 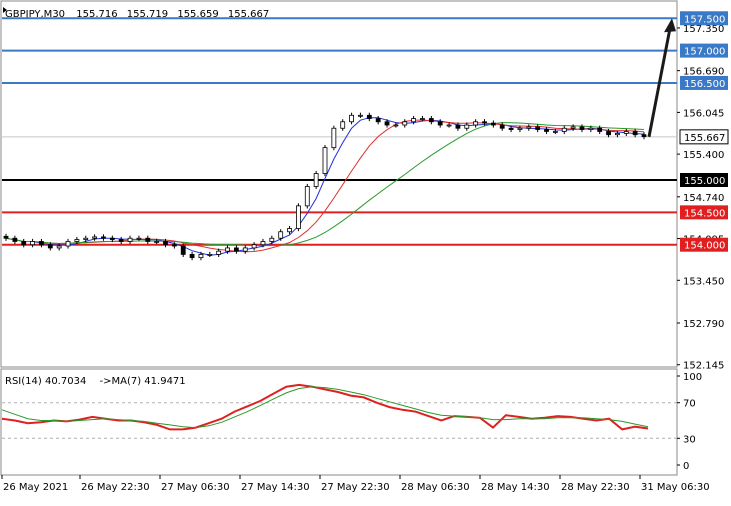 What do you see at coordinates (704, 213) in the screenshot?
I see `level-price-tag-label: 154.500` at bounding box center [704, 213].